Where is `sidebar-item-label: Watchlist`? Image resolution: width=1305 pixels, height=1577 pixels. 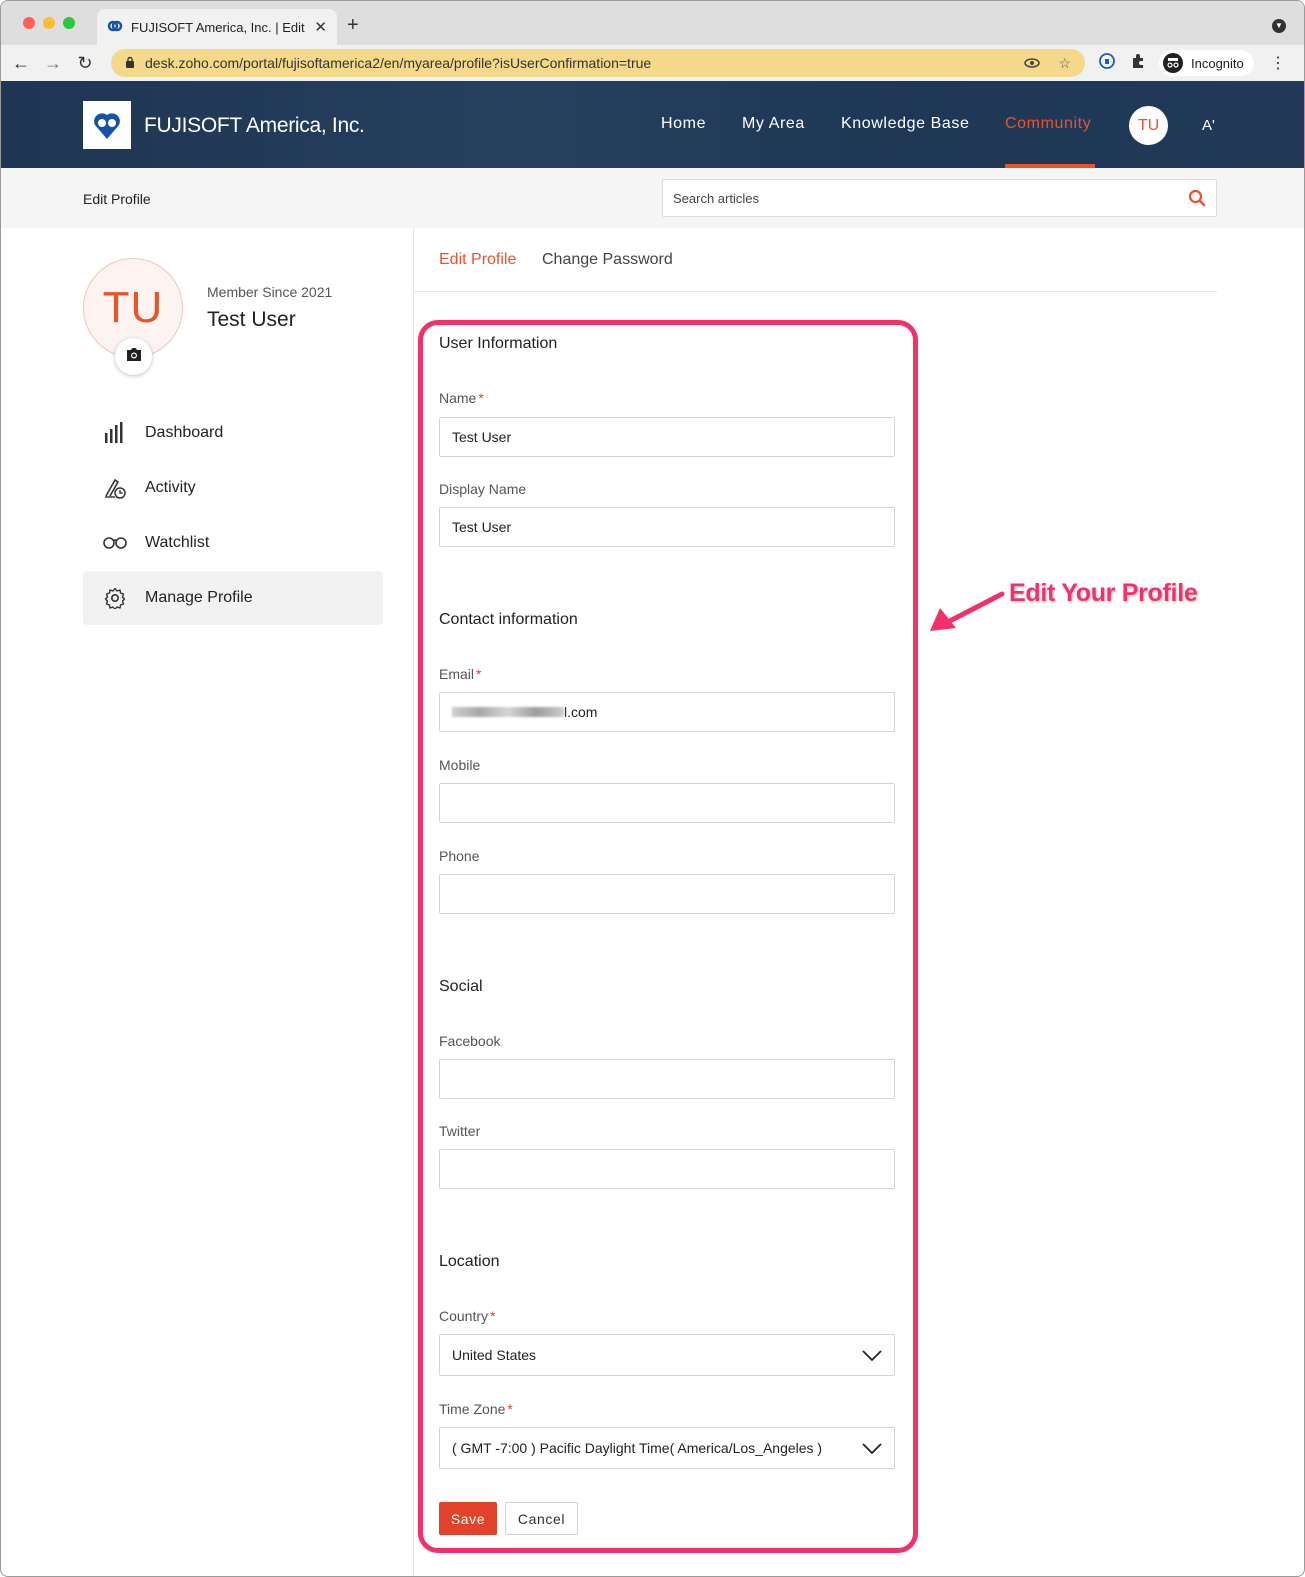
sidebar-item-label: Watchlist is located at coordinates (177, 542).